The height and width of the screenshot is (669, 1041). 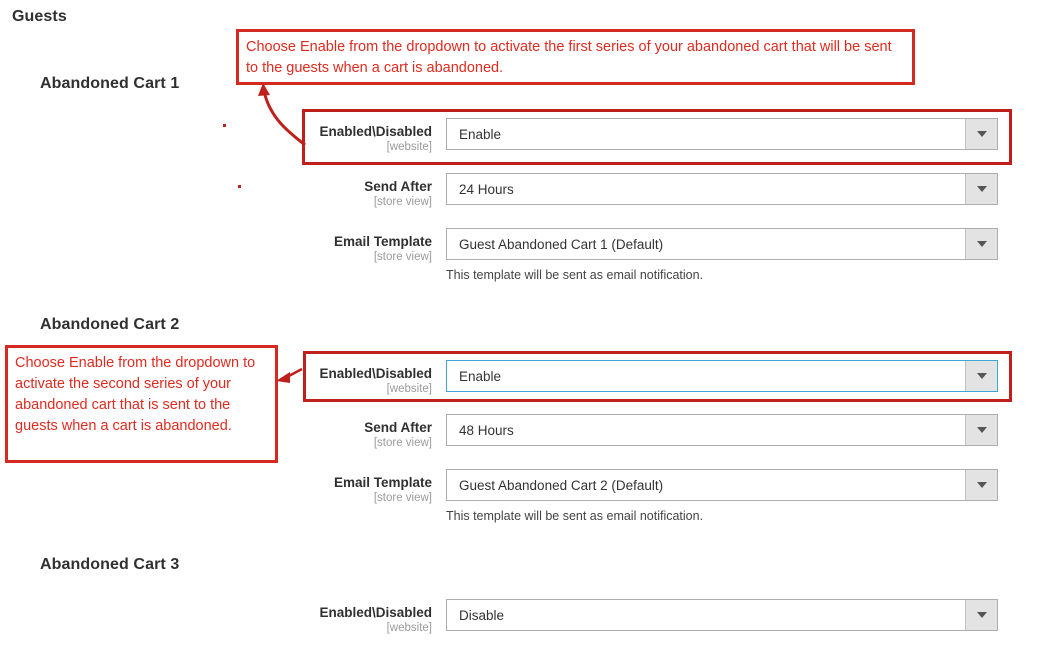 I want to click on page-title: Guests, so click(x=39, y=16).